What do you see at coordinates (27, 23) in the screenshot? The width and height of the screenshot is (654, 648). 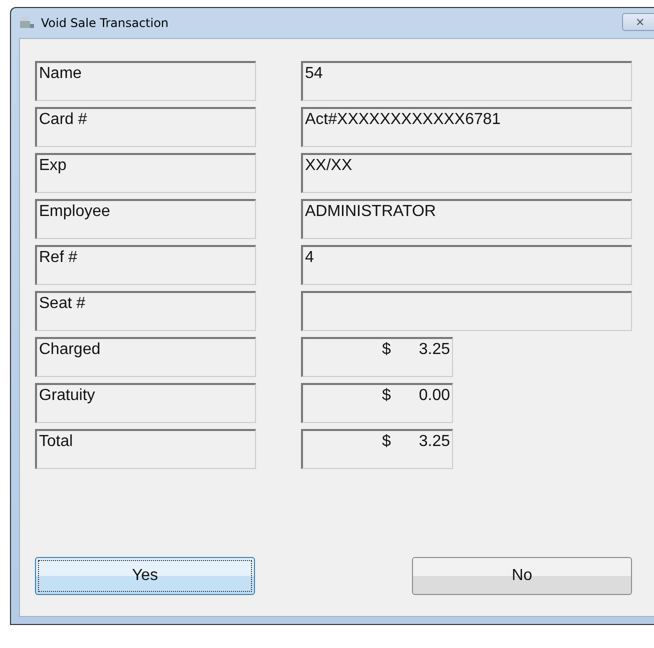 I see `register-icon` at bounding box center [27, 23].